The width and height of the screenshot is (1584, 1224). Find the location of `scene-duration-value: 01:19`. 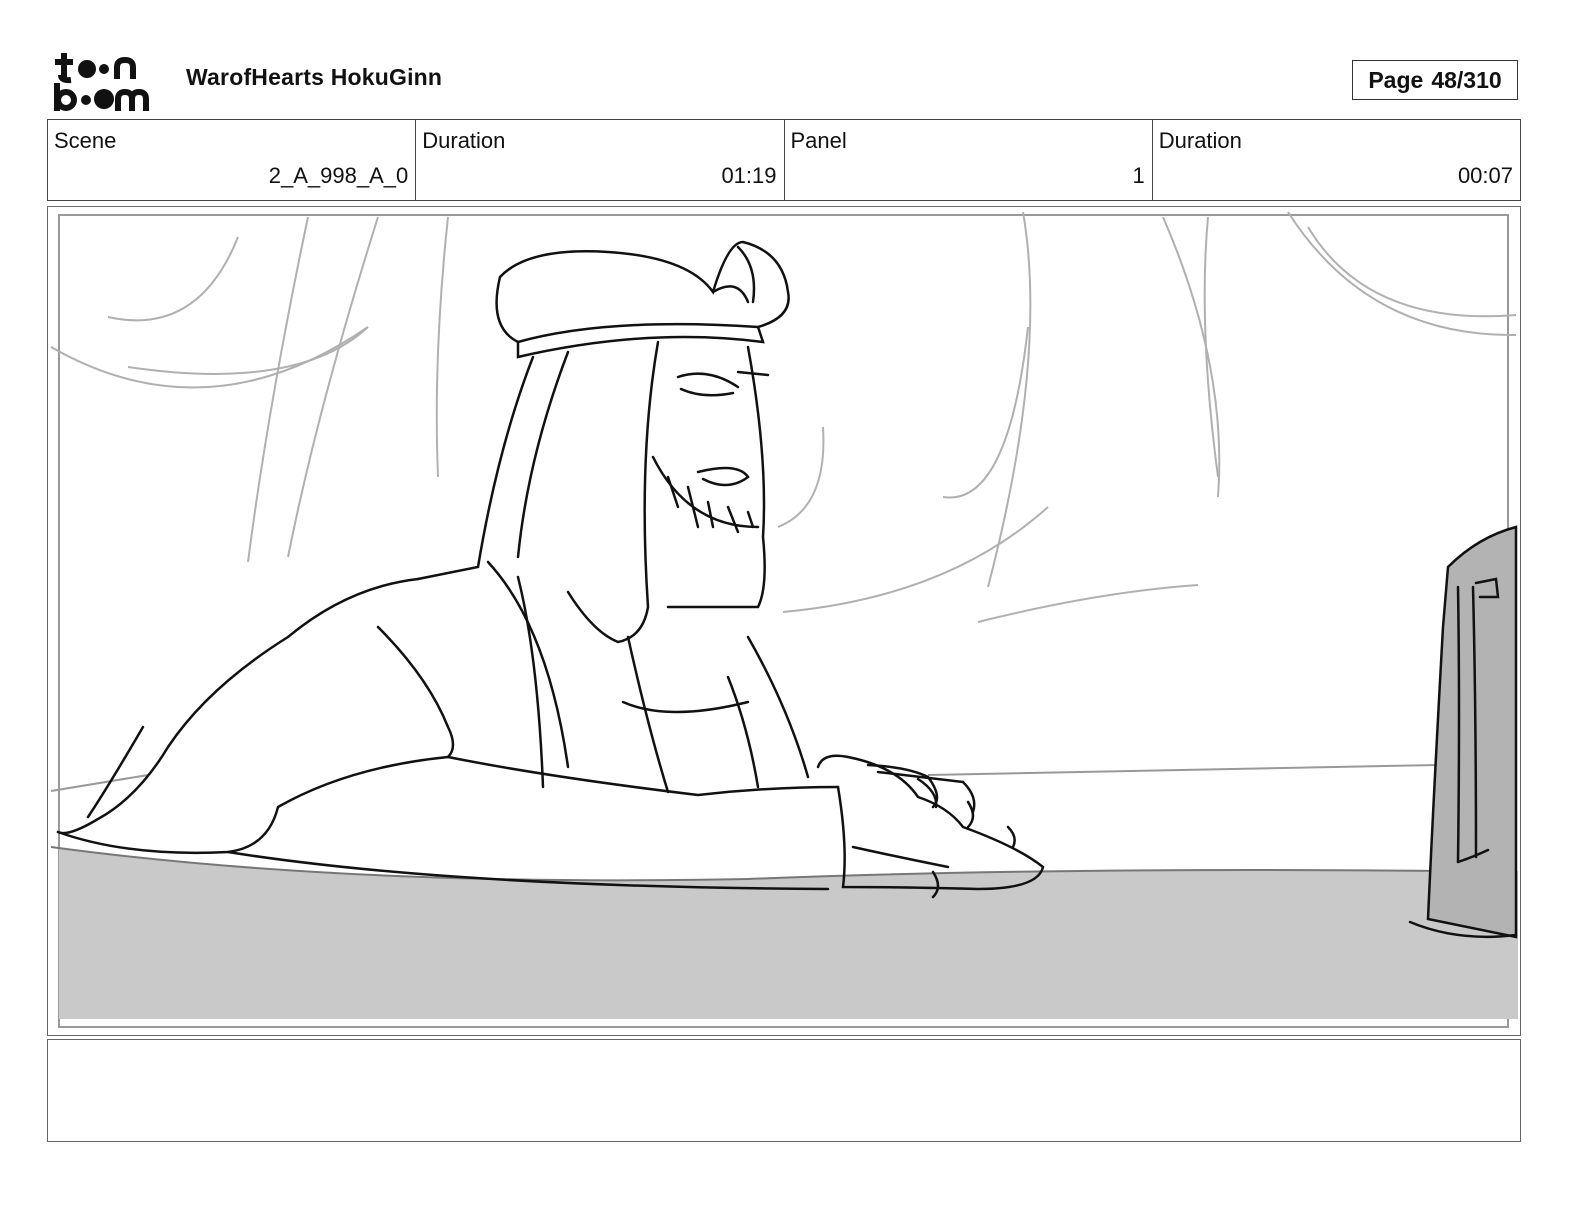

scene-duration-value: 01:19 is located at coordinates (749, 175).